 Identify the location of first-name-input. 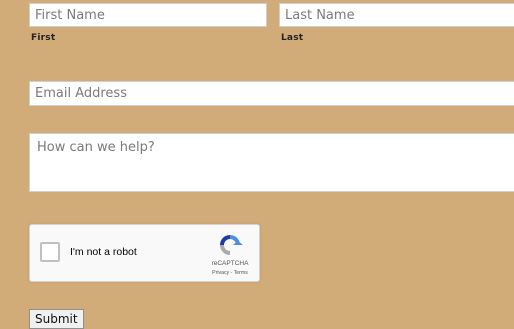
(148, 15).